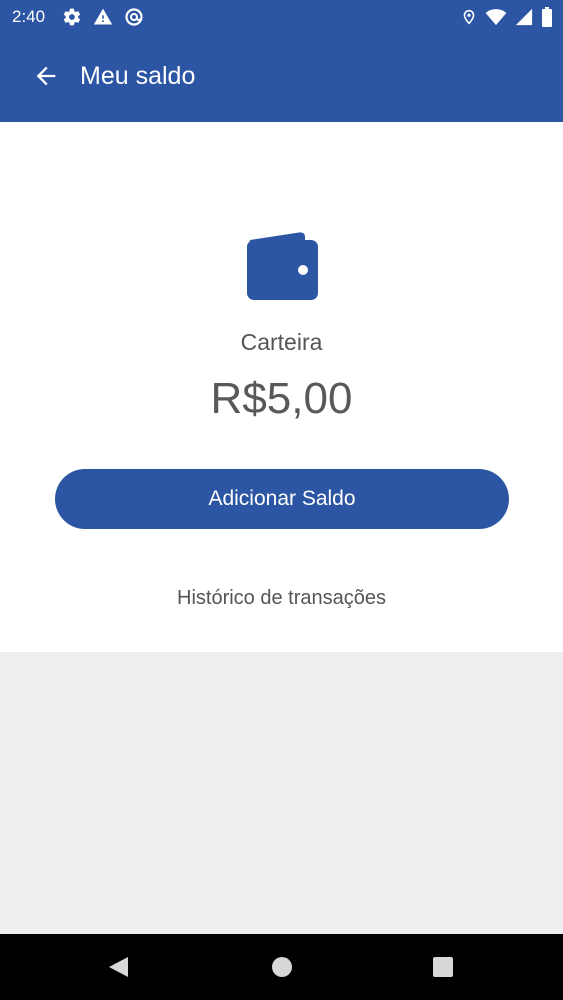  I want to click on signal-icon, so click(524, 17).